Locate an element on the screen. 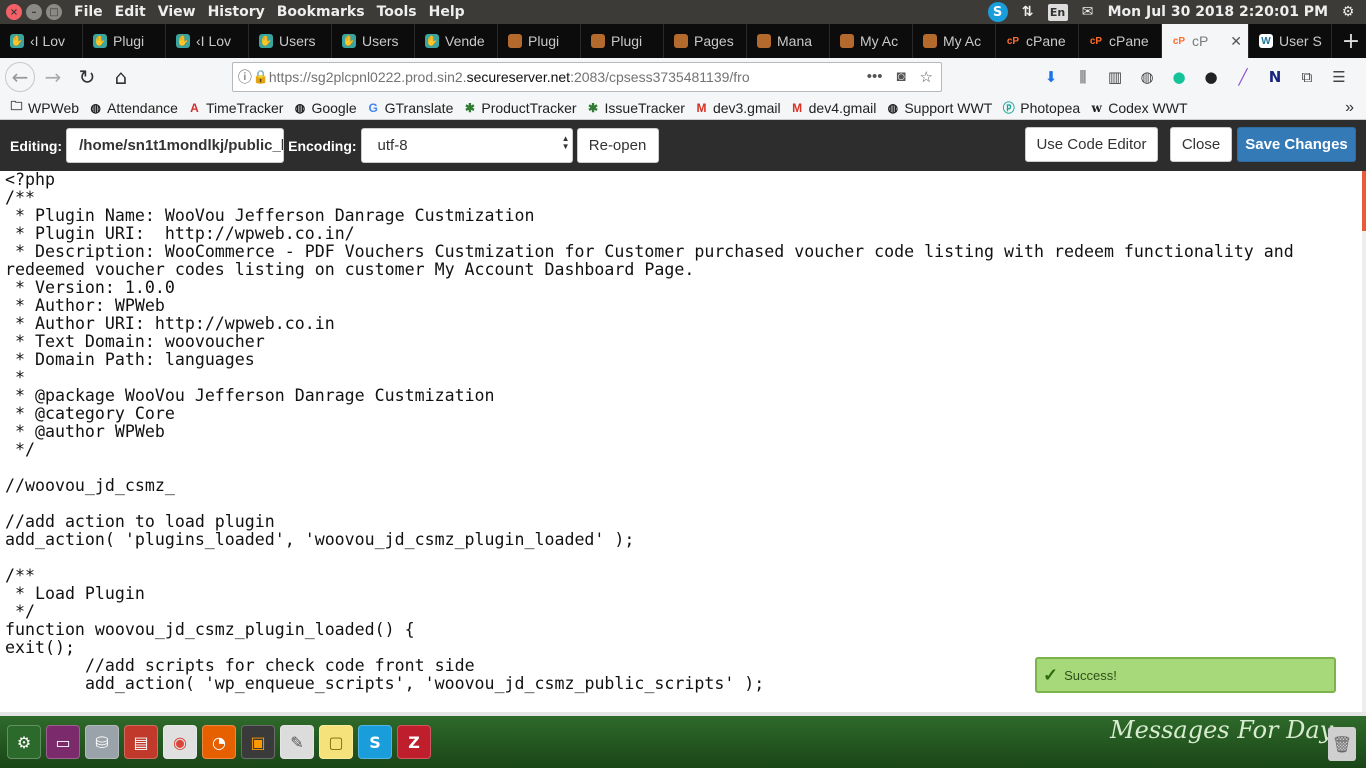 The image size is (1366, 768). bookmark-codex-wwt: w Codex WWT is located at coordinates (1138, 107).